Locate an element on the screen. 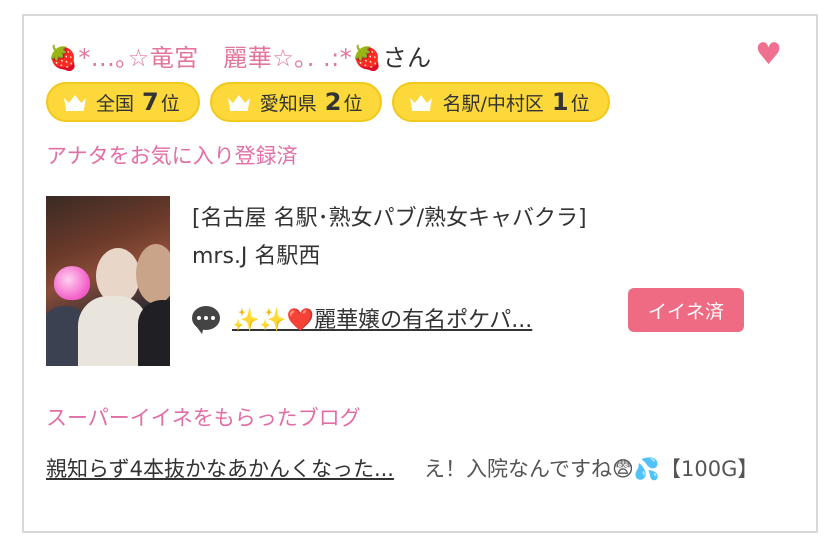 This screenshot has width=840, height=547. ranking-badges: 全国 7 位 愛知県 2 位 名駅/中村区 1 位 is located at coordinates (328, 102).